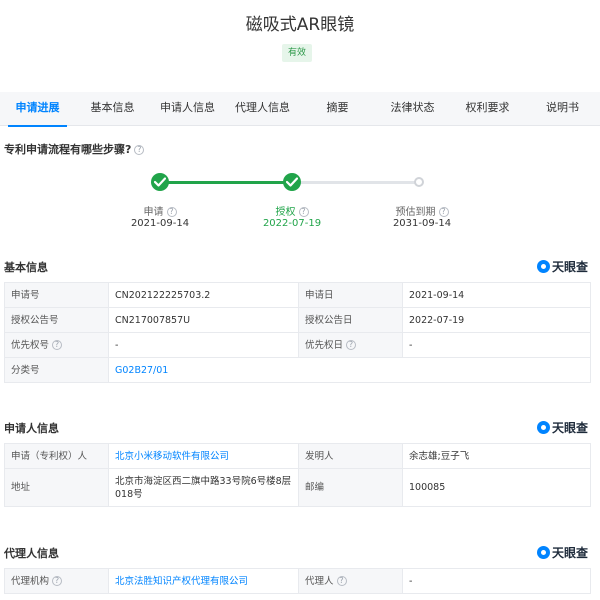 This screenshot has height=600, width=600. What do you see at coordinates (153, 212) in the screenshot?
I see `step-label-text: 申请` at bounding box center [153, 212].